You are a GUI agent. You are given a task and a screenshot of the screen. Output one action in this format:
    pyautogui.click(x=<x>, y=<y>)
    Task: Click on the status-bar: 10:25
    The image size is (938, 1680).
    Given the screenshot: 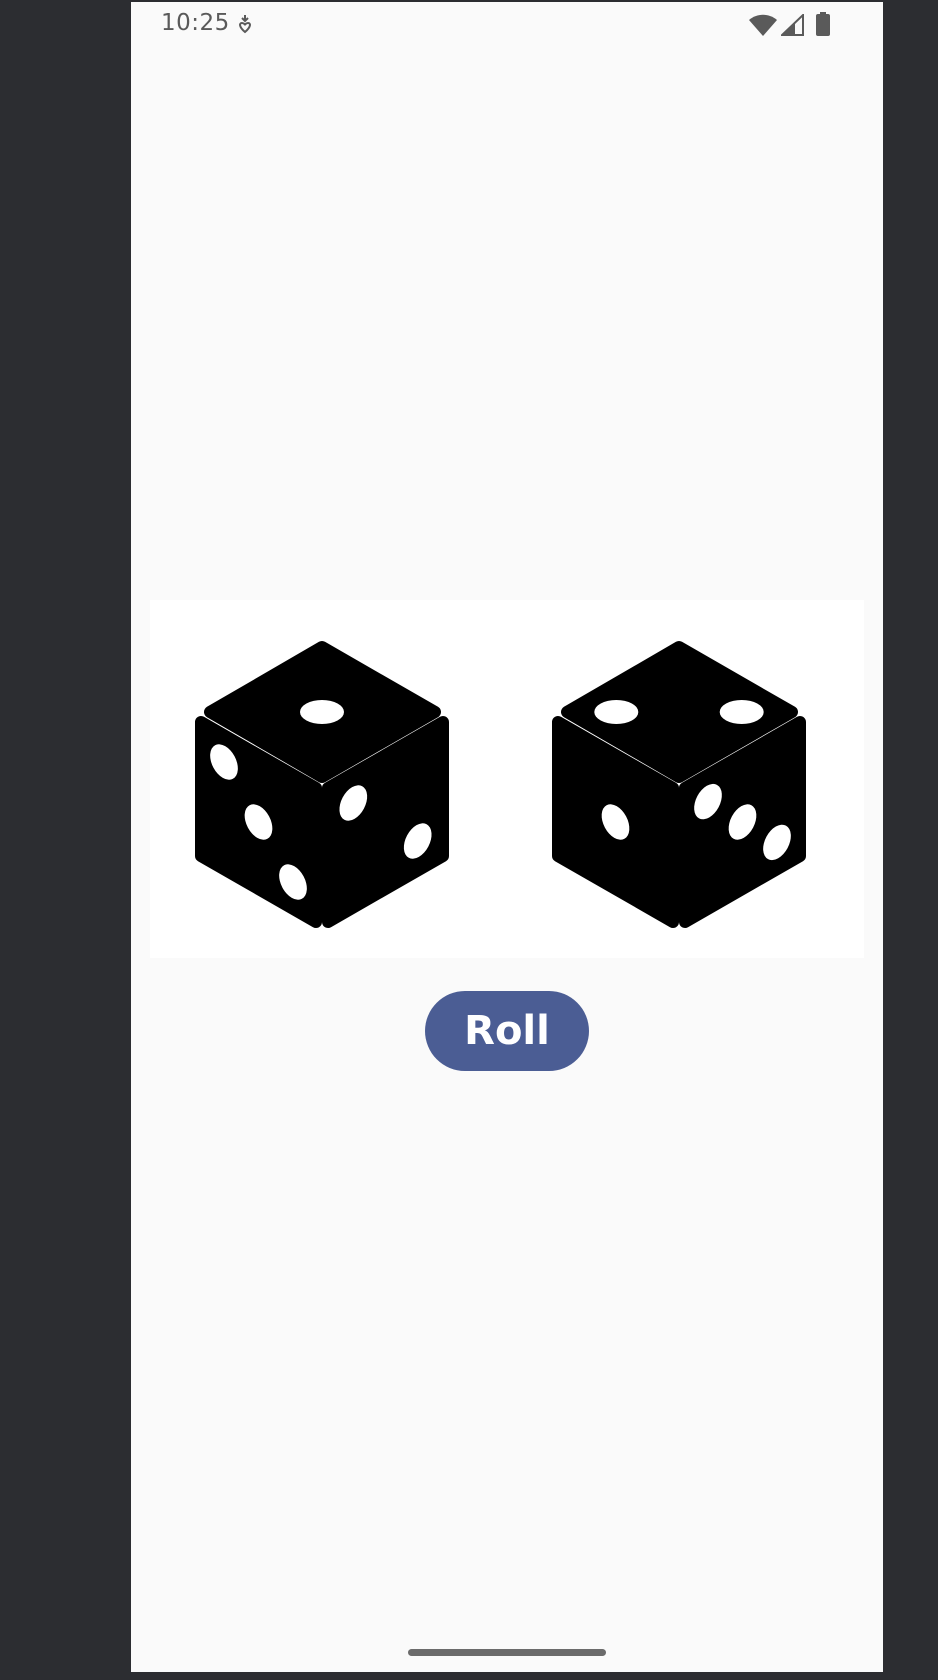 What is the action you would take?
    pyautogui.click(x=507, y=24)
    